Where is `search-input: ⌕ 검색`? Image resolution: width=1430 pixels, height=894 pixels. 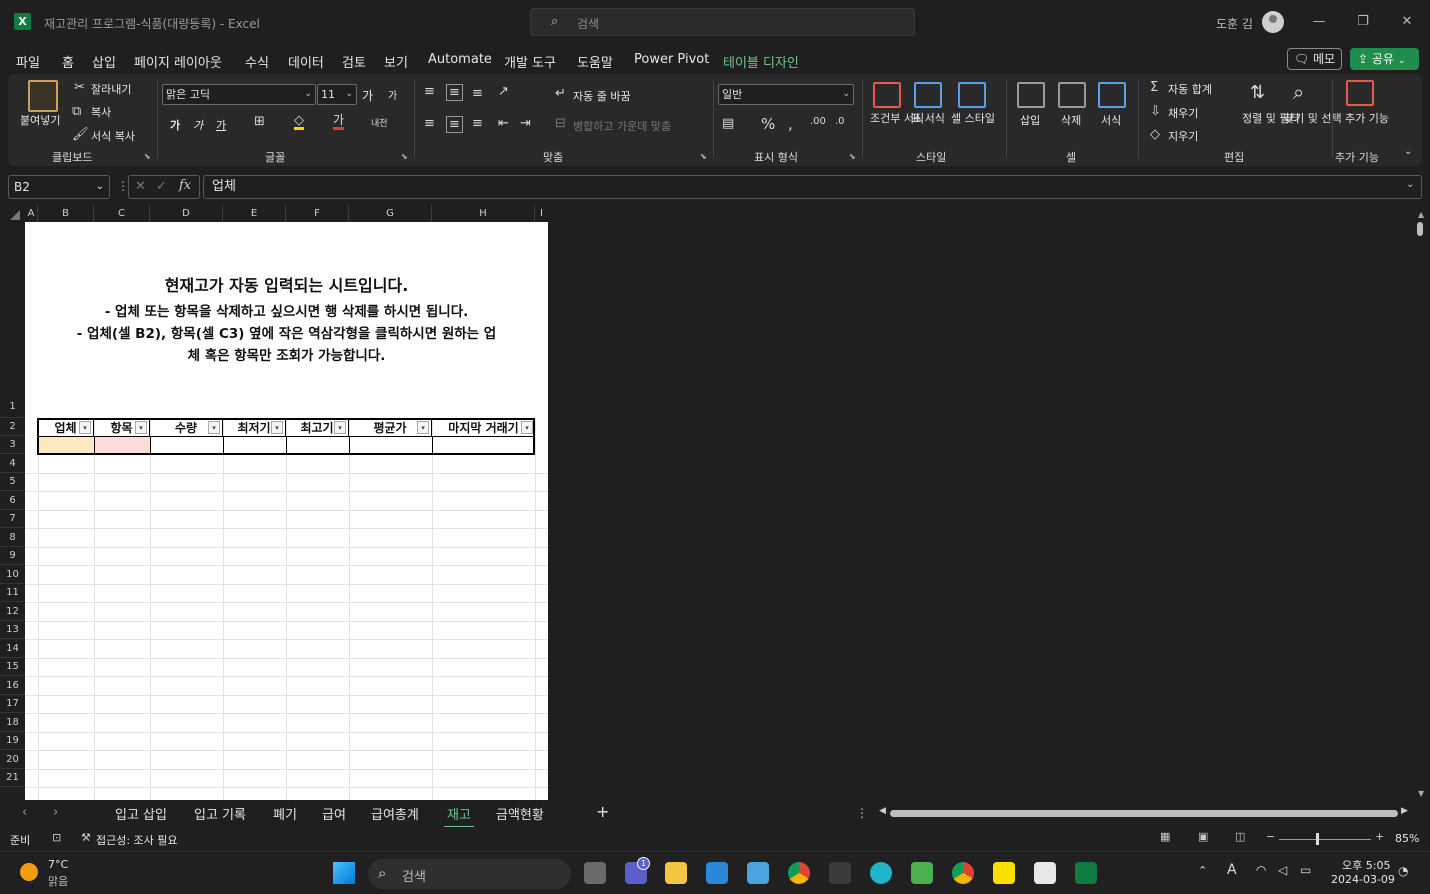 search-input: ⌕ 검색 is located at coordinates (722, 22).